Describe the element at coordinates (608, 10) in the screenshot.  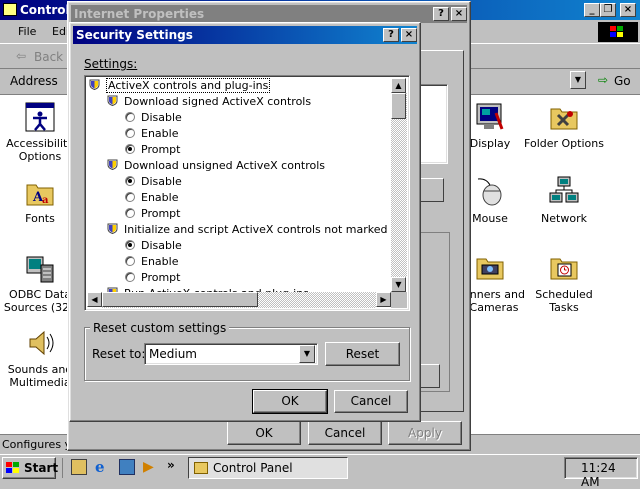
I see `maximize-button: ❐` at that location.